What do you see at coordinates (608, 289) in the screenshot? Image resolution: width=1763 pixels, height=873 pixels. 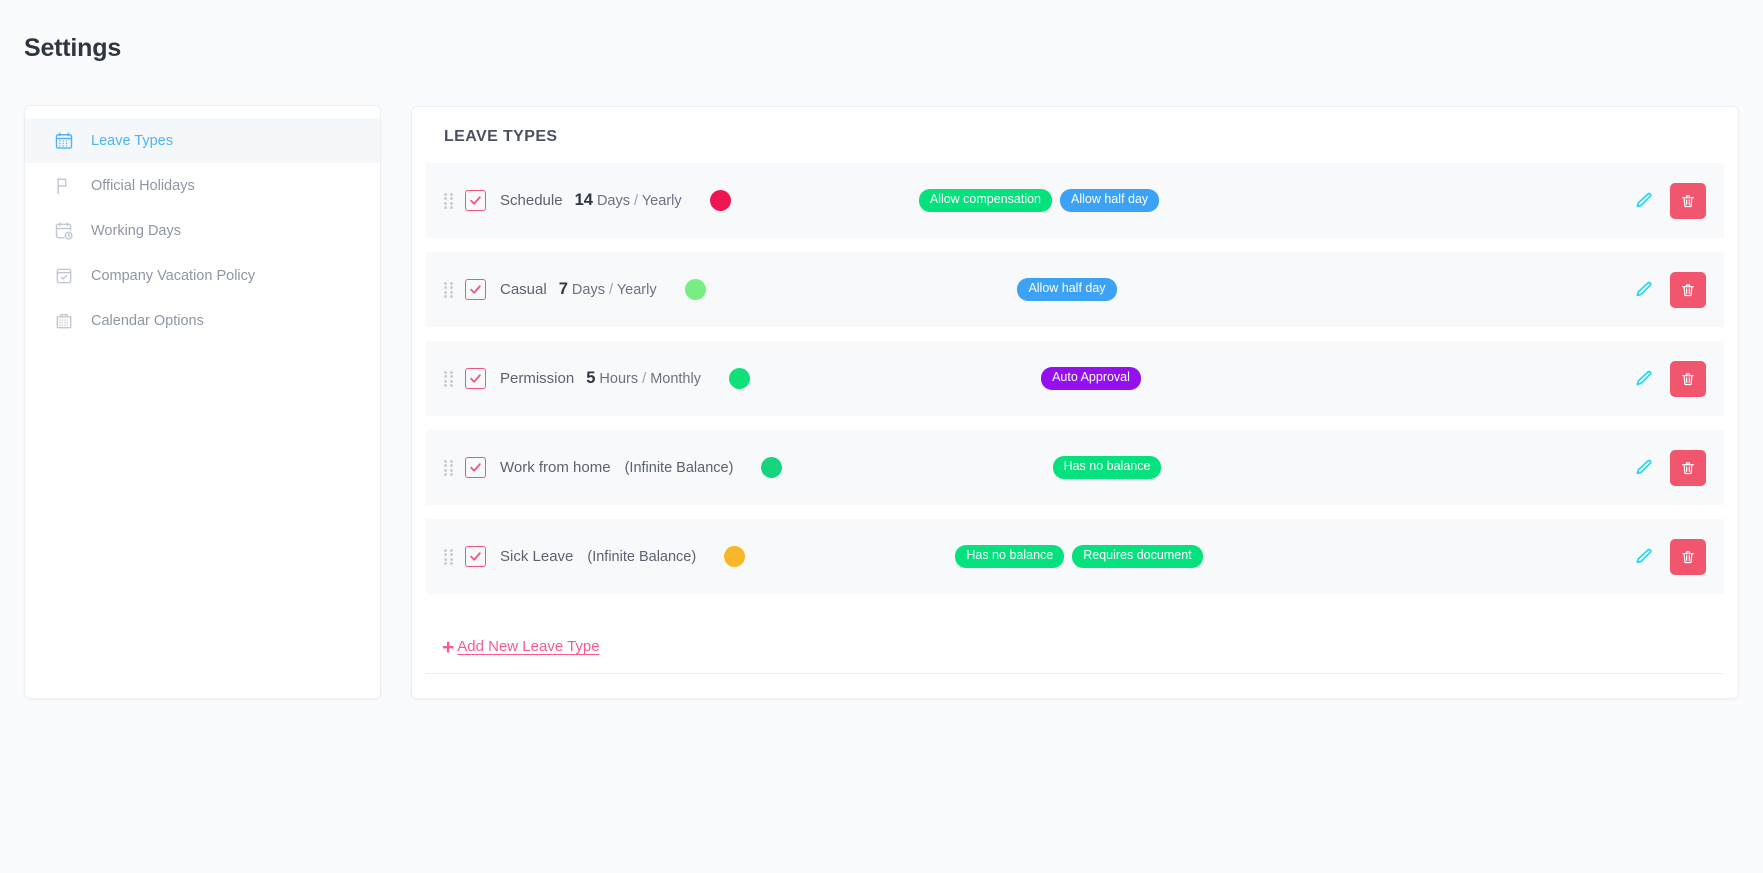 I see `leave-type-balance: 7 Days / Yearly` at bounding box center [608, 289].